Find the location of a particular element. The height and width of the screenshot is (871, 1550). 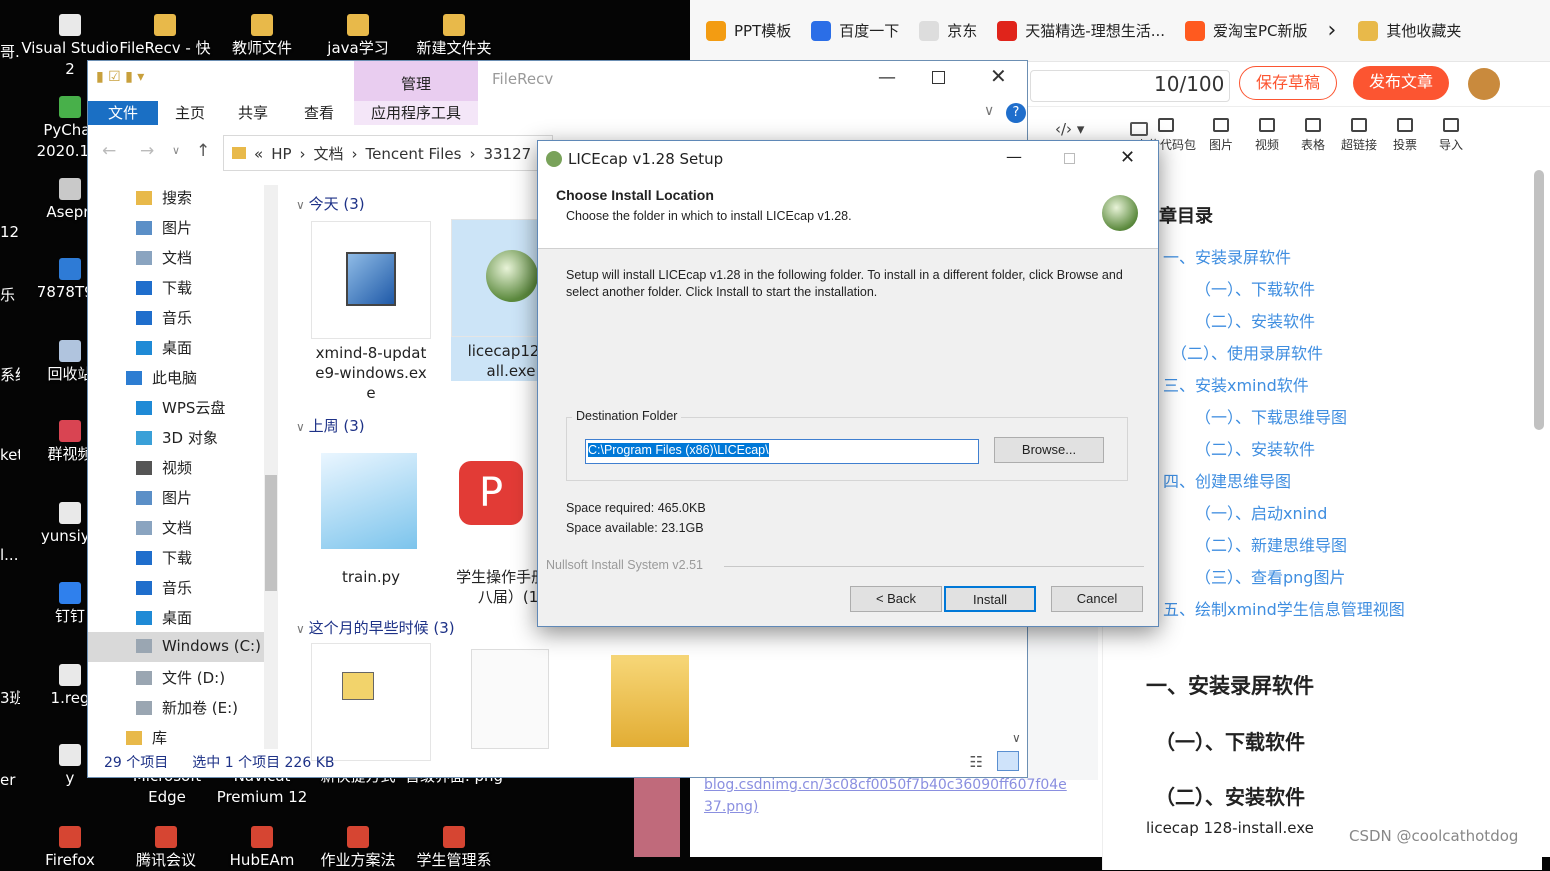

toc-scrollbar is located at coordinates (1539, 300).